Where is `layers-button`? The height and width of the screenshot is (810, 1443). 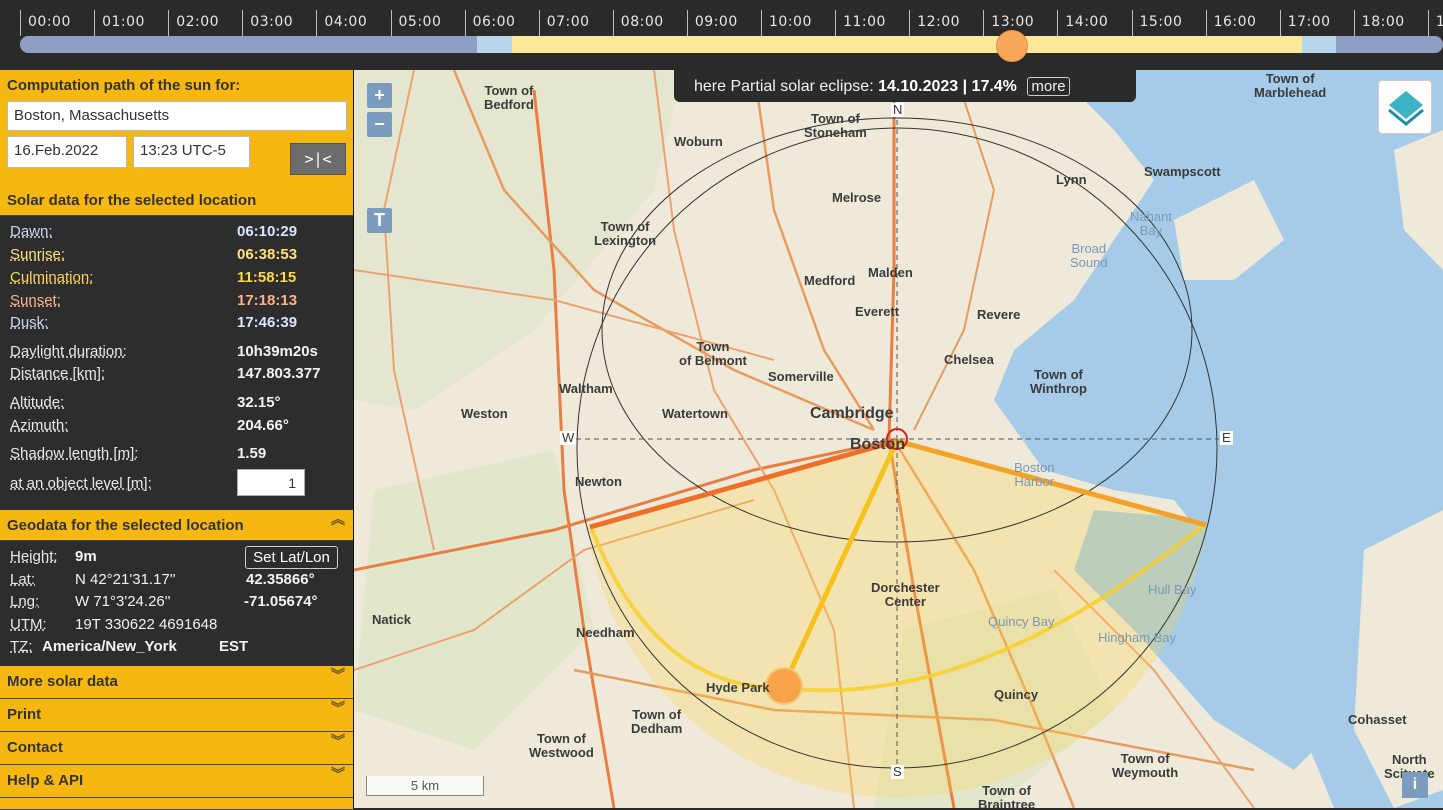
layers-button is located at coordinates (1405, 107).